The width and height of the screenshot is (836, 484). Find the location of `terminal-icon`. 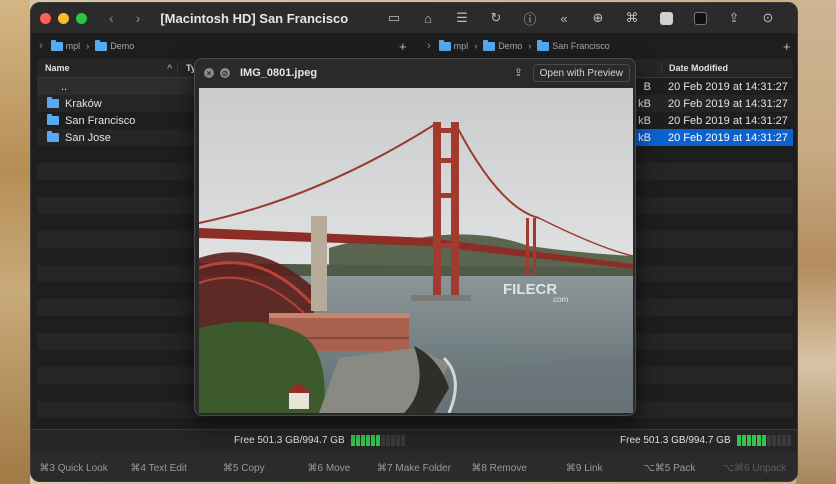

terminal-icon is located at coordinates (700, 18).